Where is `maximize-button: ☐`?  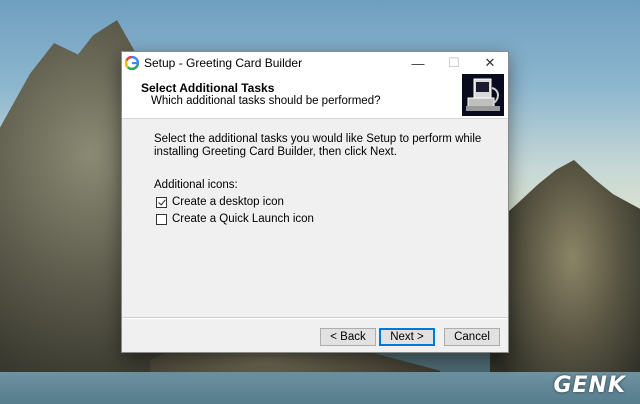 maximize-button: ☐ is located at coordinates (454, 63).